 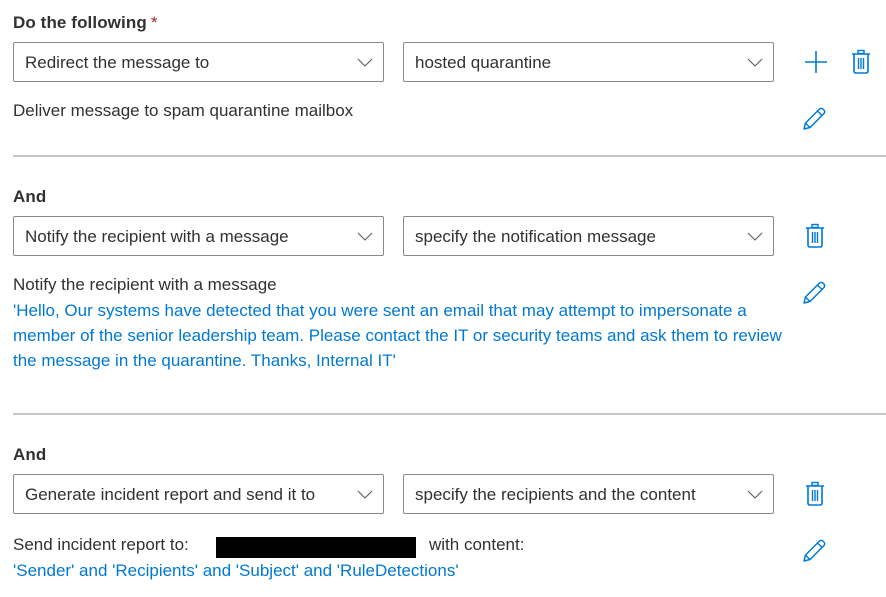 What do you see at coordinates (483, 62) in the screenshot?
I see `target-dropdown-1-value: hosted quarantine` at bounding box center [483, 62].